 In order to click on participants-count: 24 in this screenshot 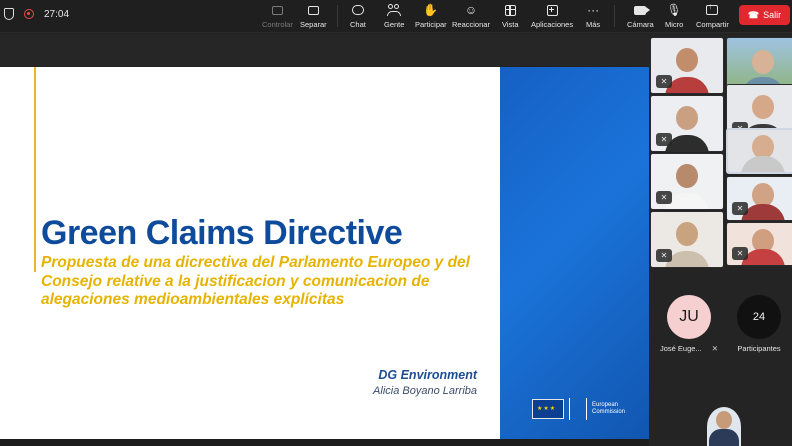, I will do `click(759, 317)`.